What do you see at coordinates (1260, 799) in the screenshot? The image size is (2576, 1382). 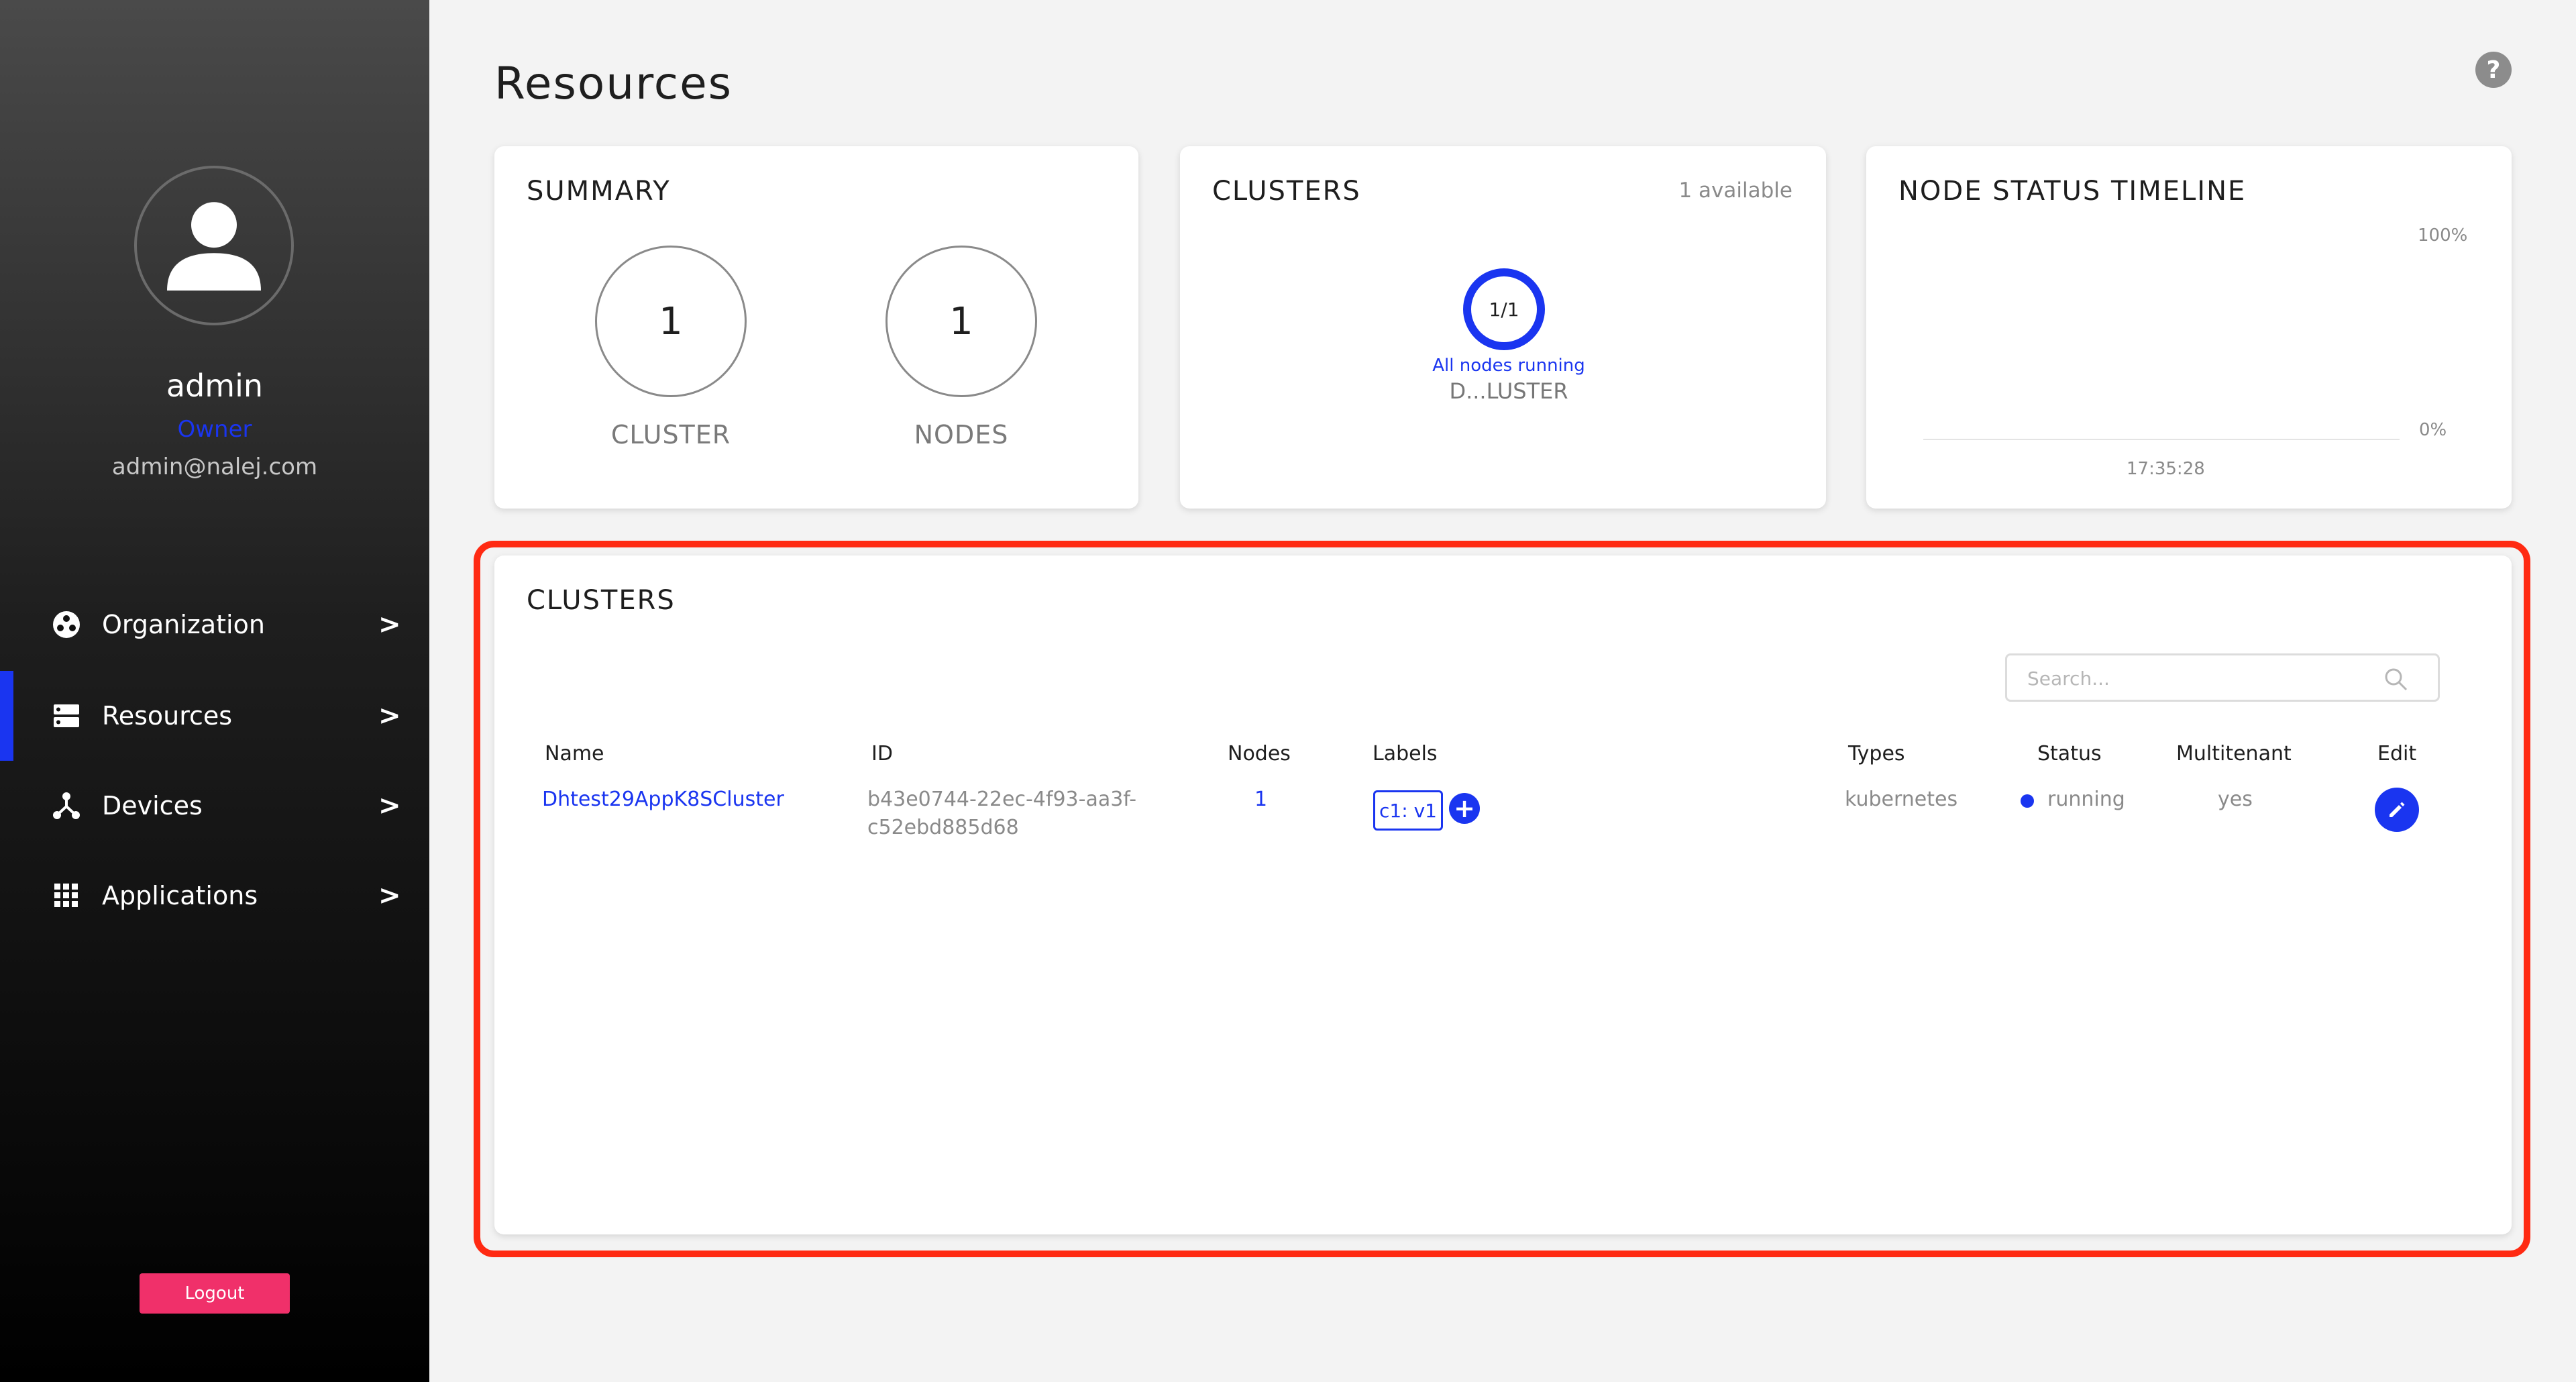 I see `cluster-nodes-count: 1` at bounding box center [1260, 799].